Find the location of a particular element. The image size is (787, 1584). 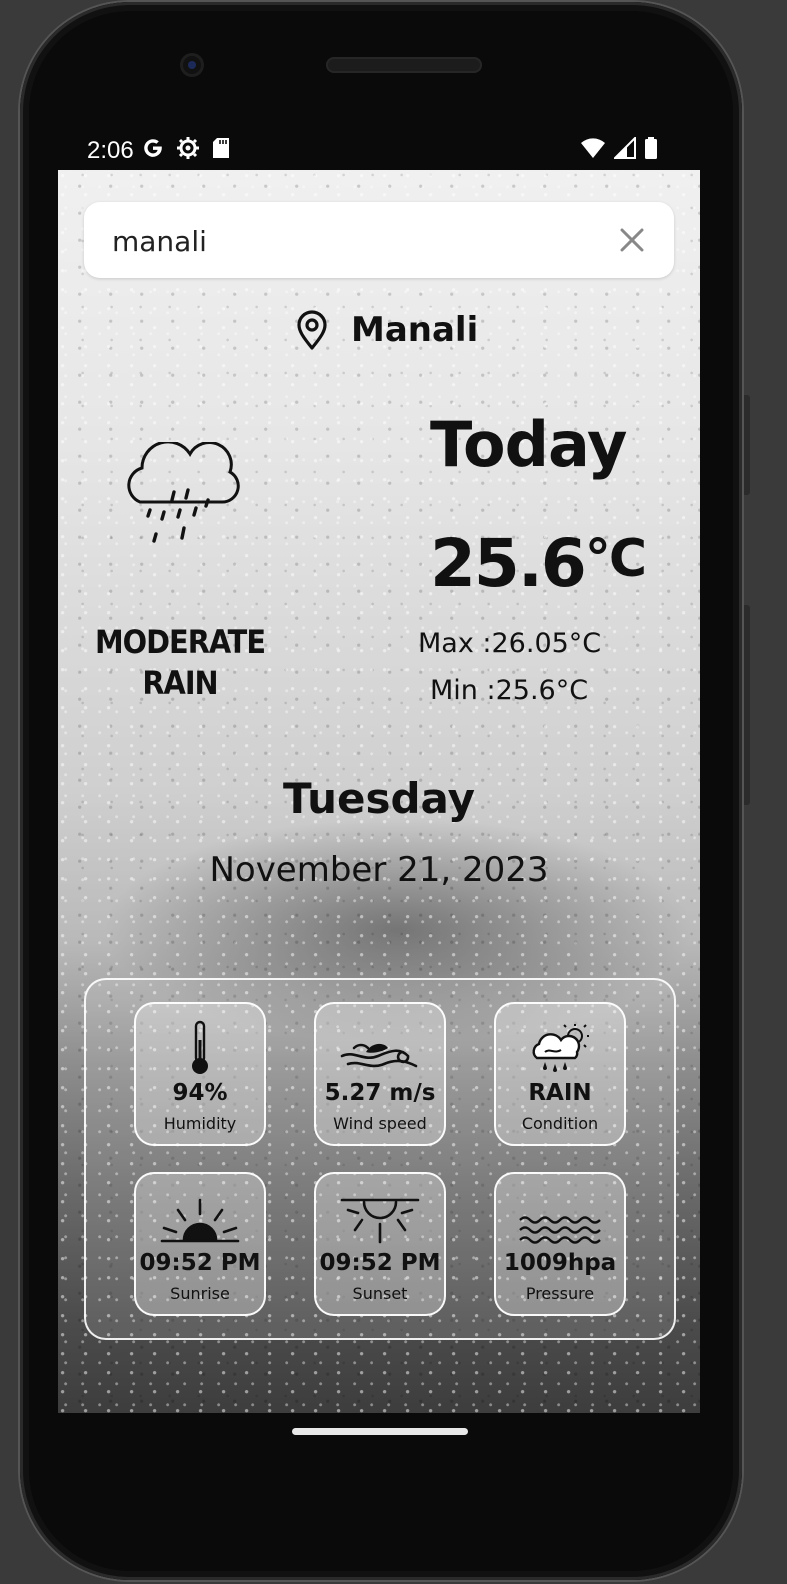

pressure-value: 1009hpa is located at coordinates (560, 1263).